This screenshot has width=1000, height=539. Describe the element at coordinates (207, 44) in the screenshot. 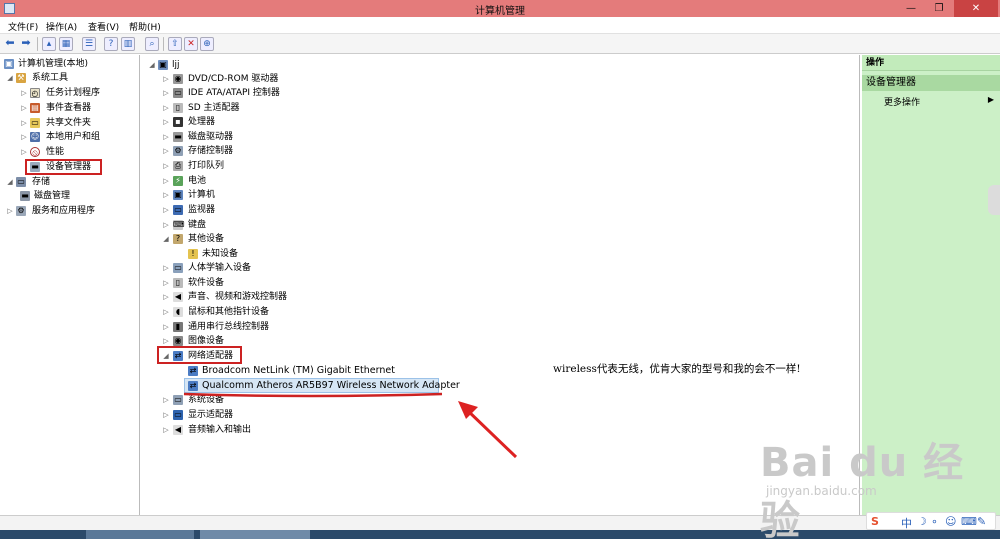

I see `enable-device-icon: ⊕` at that location.